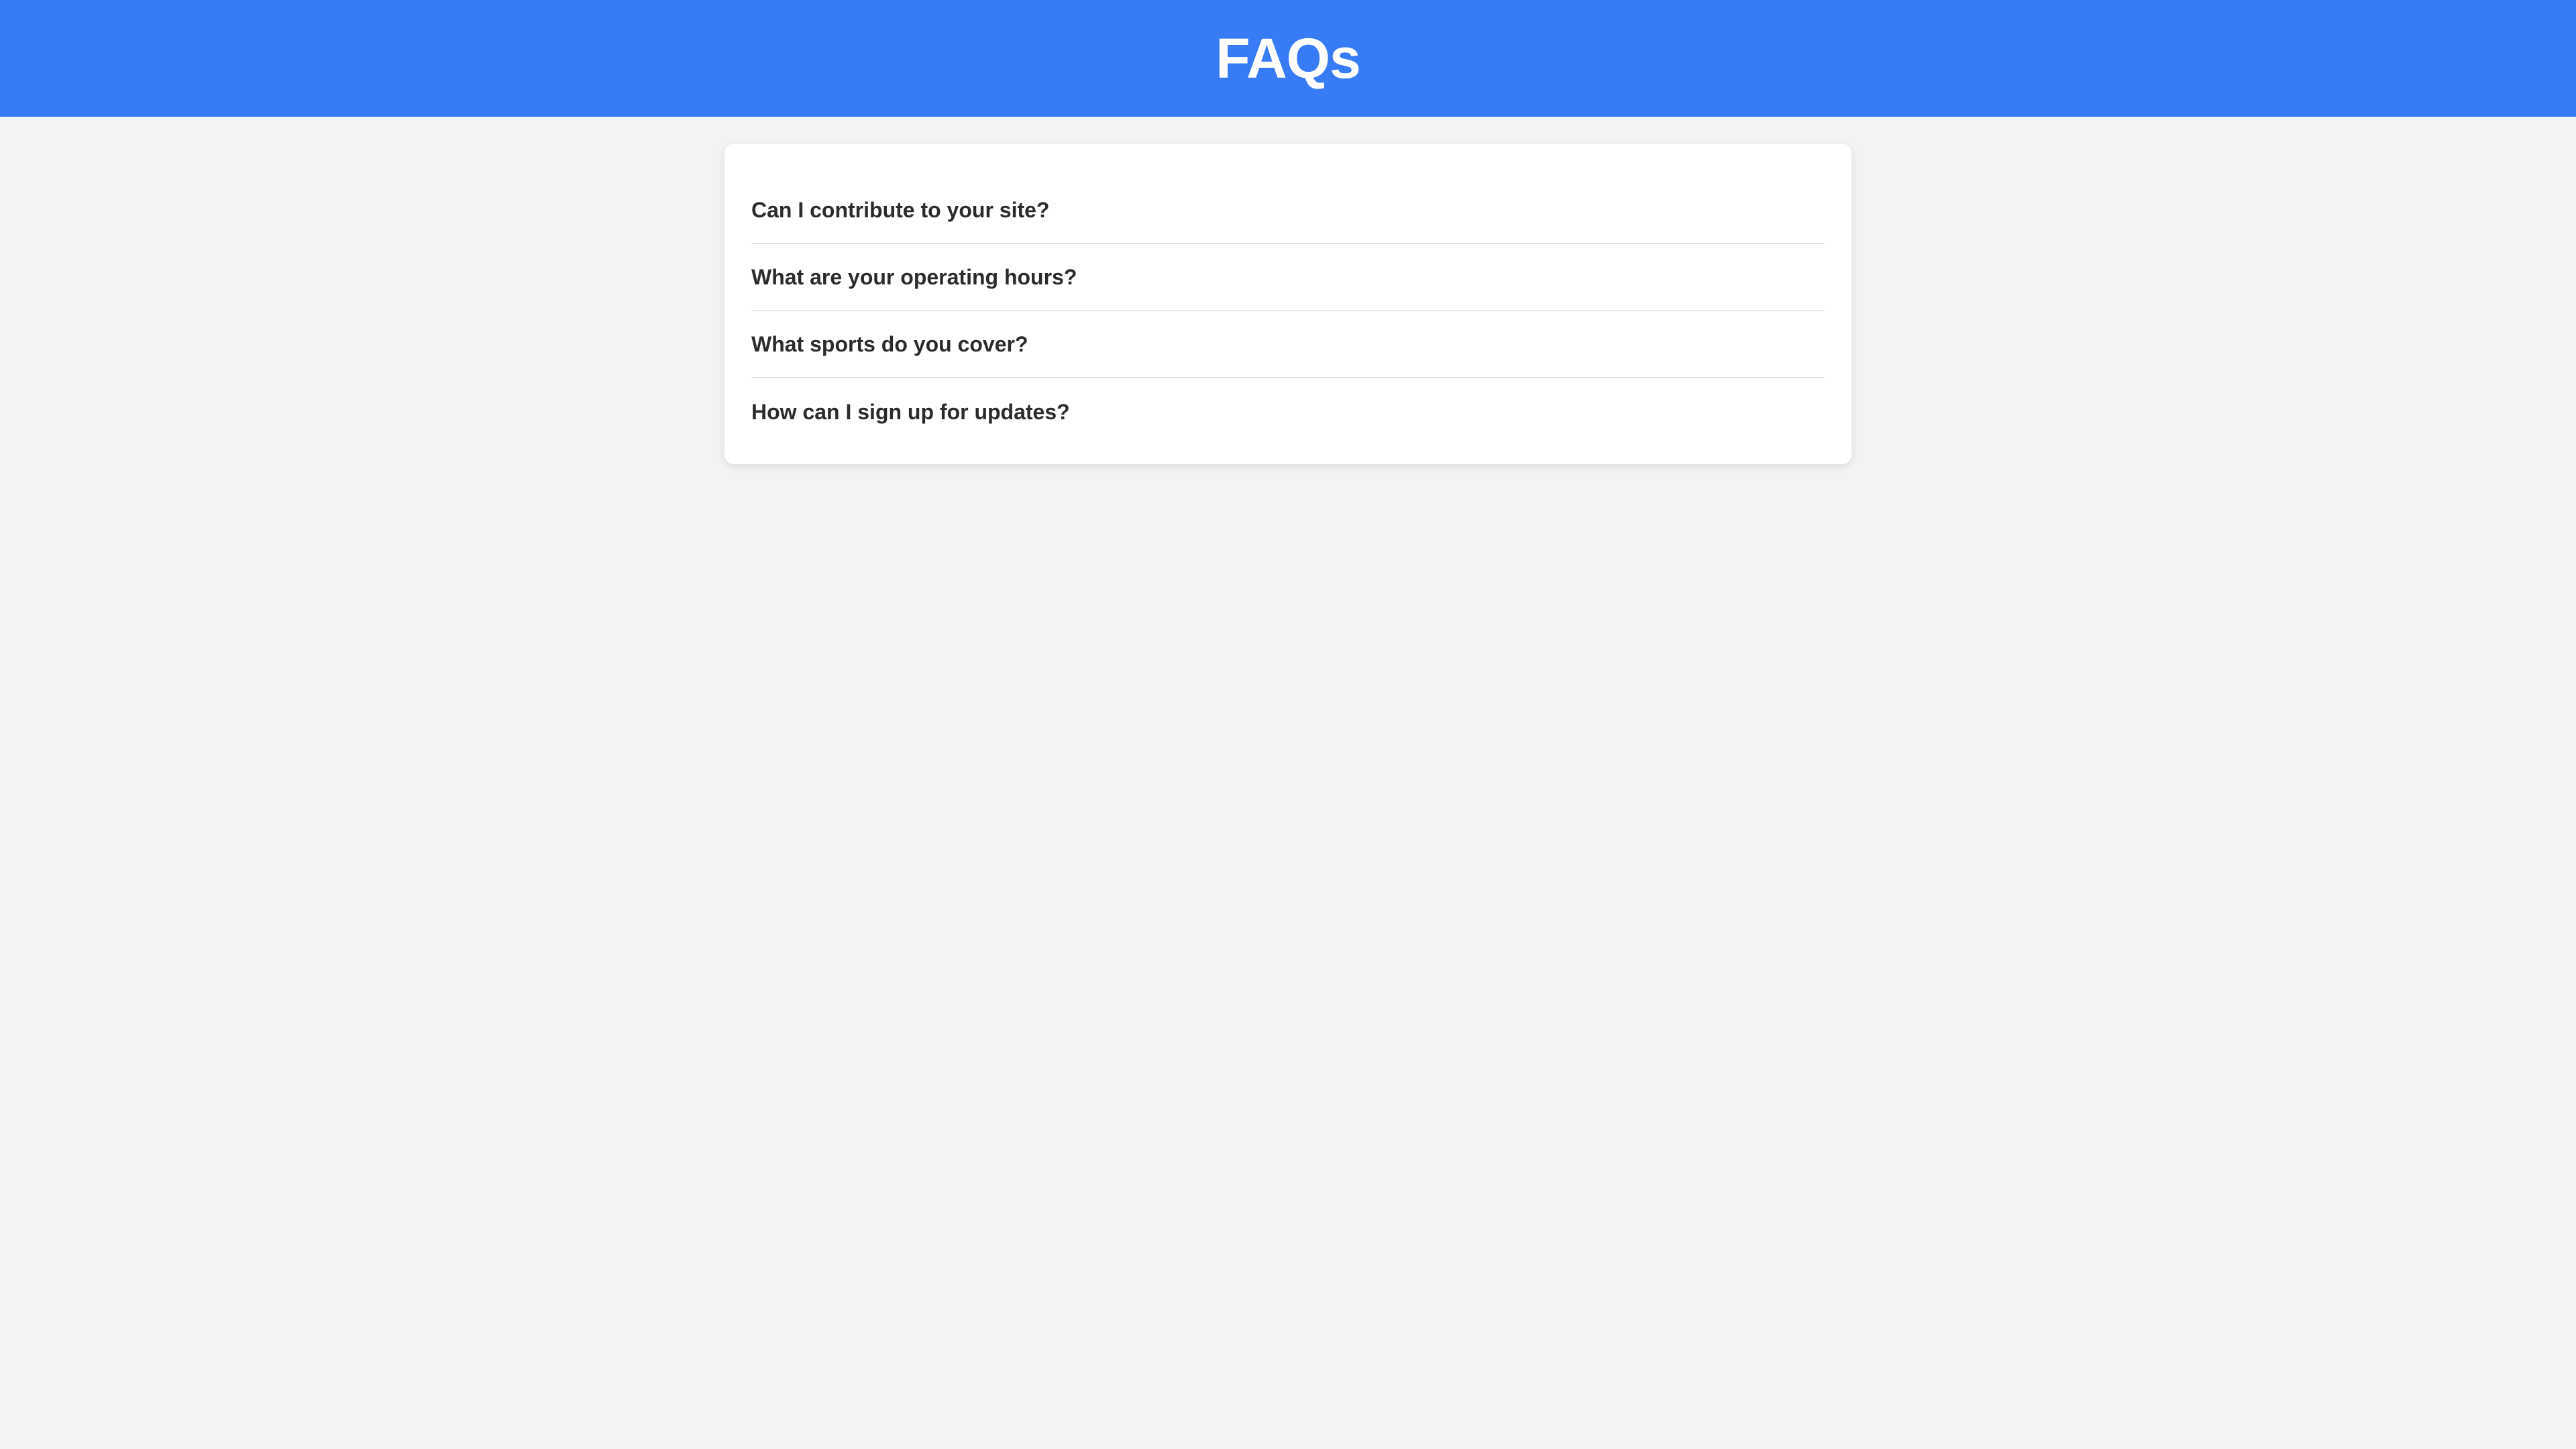 This screenshot has height=1449, width=2576. What do you see at coordinates (914, 276) in the screenshot?
I see `faq-question: What are your operating hours?` at bounding box center [914, 276].